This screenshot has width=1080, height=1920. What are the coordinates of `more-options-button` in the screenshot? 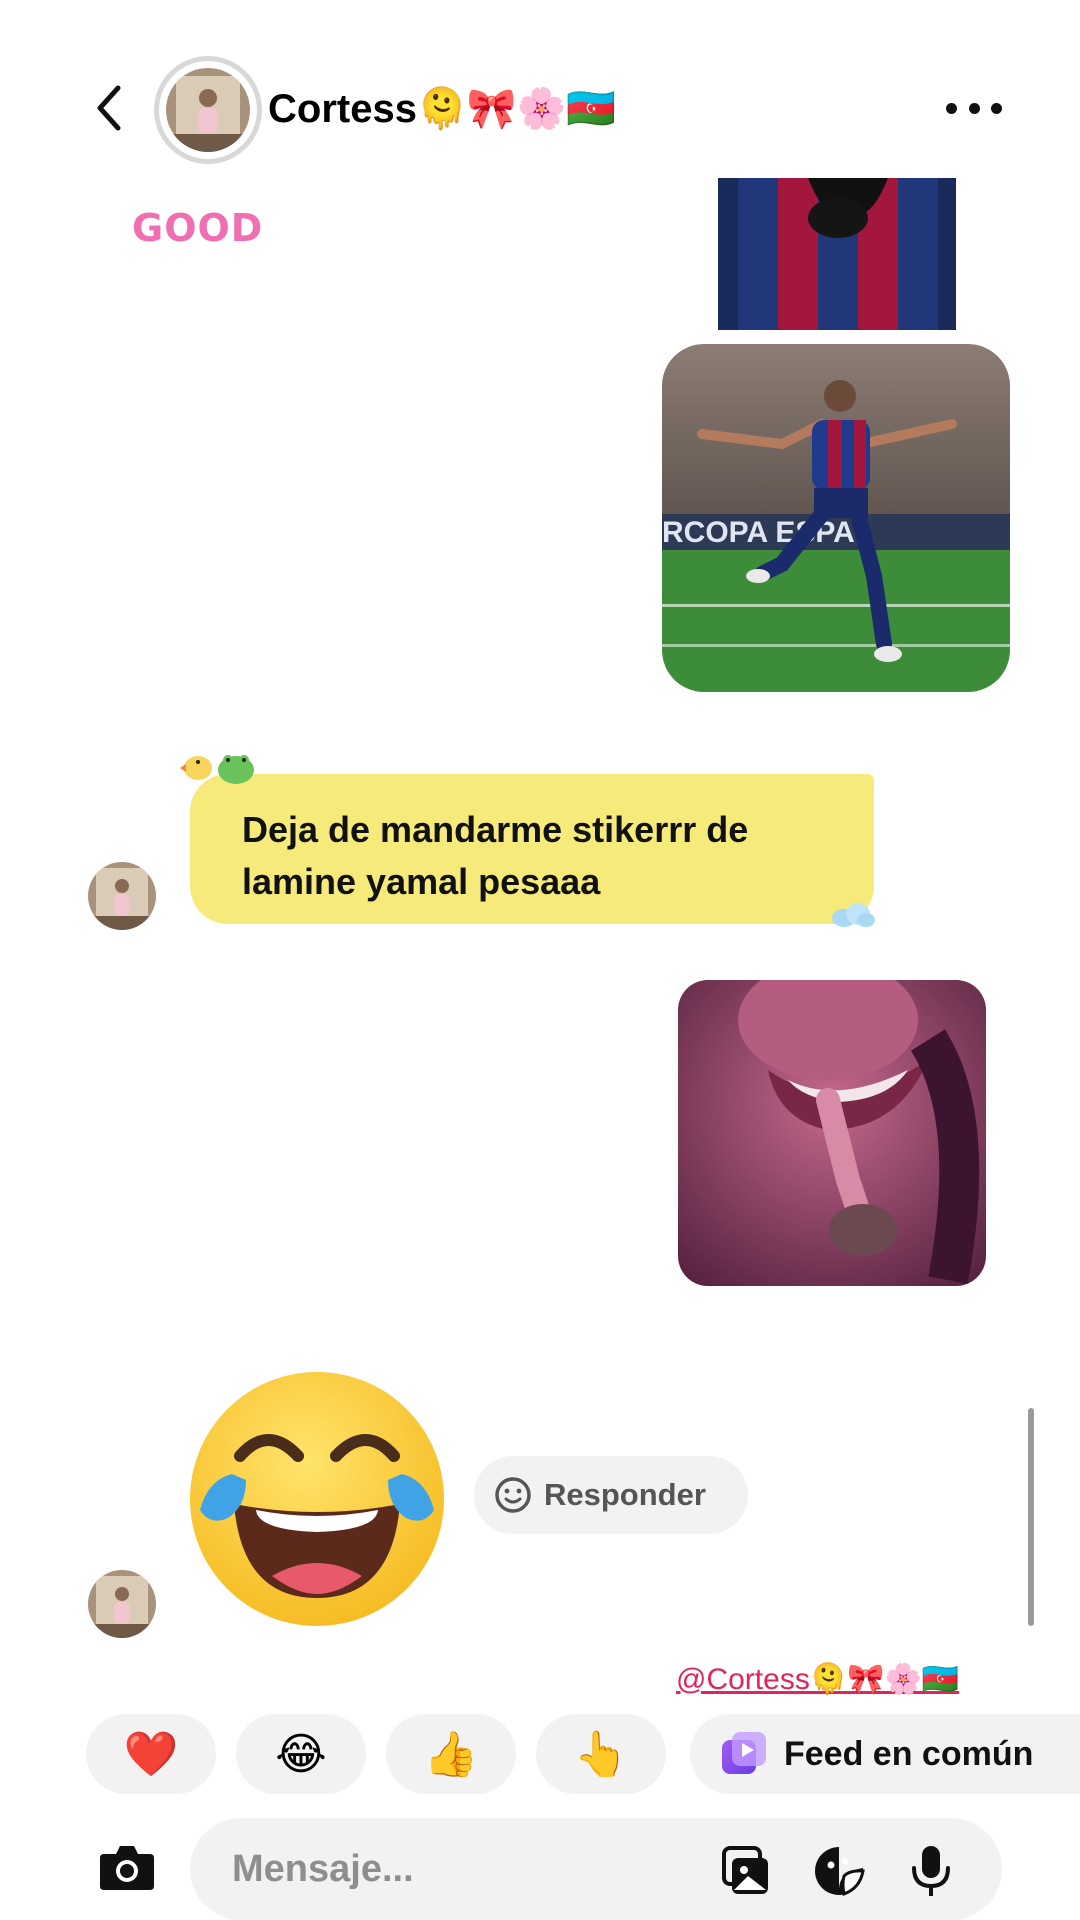 It's located at (974, 108).